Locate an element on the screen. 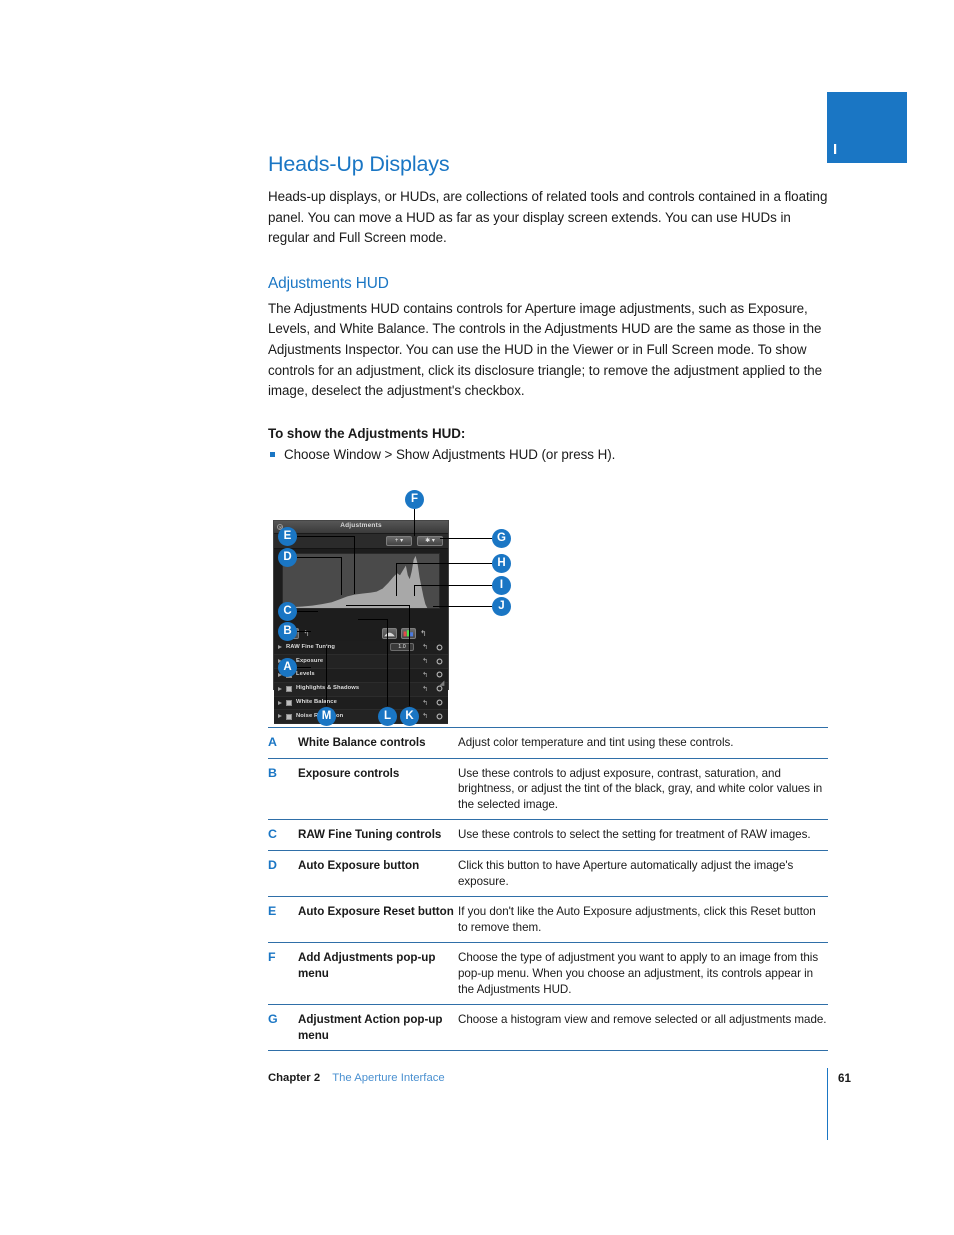  page-footer: Chapter 2 The Aperture Interface is located at coordinates (548, 1078).